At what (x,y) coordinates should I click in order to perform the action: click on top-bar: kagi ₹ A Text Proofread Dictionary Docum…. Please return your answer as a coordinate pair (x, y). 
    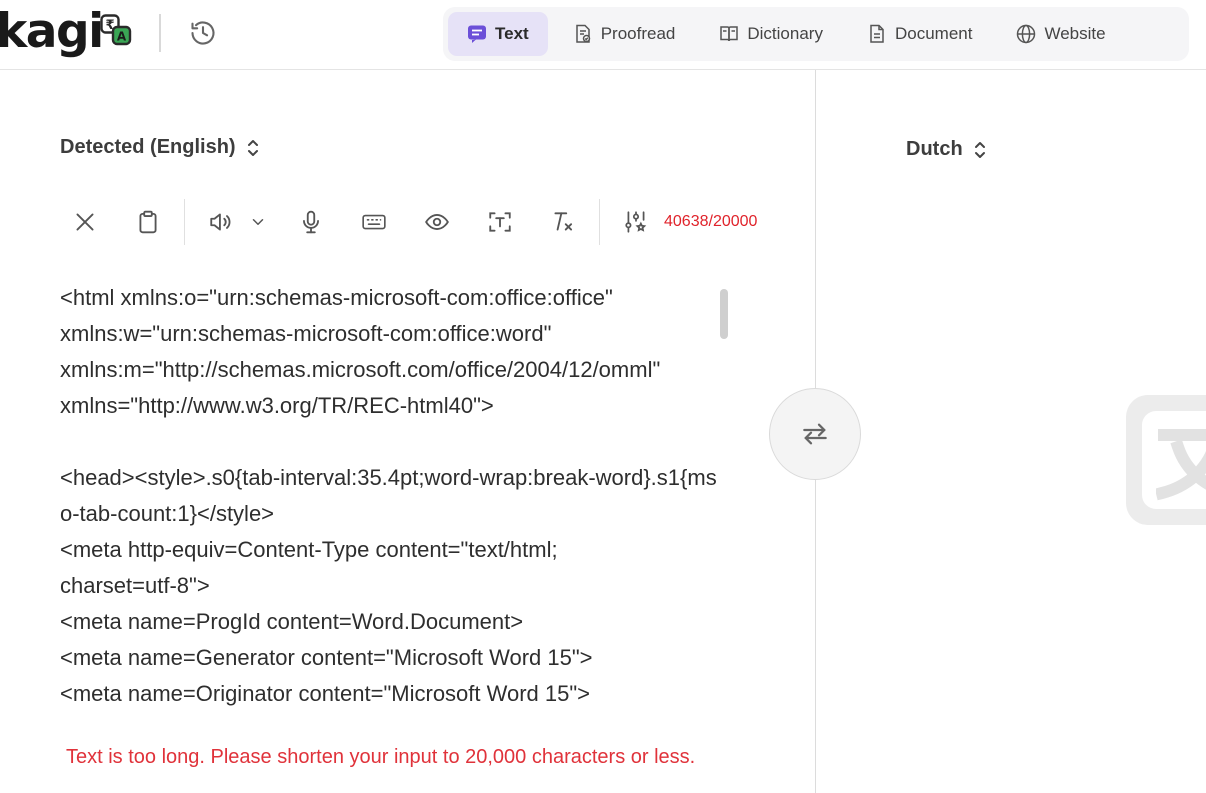
    Looking at the image, I should click on (603, 35).